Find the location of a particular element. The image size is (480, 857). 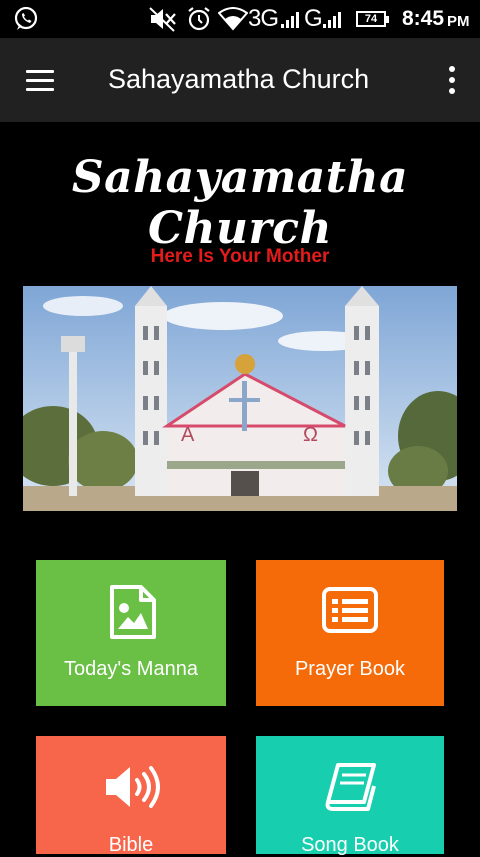

clock-ampm: PM is located at coordinates (458, 21).